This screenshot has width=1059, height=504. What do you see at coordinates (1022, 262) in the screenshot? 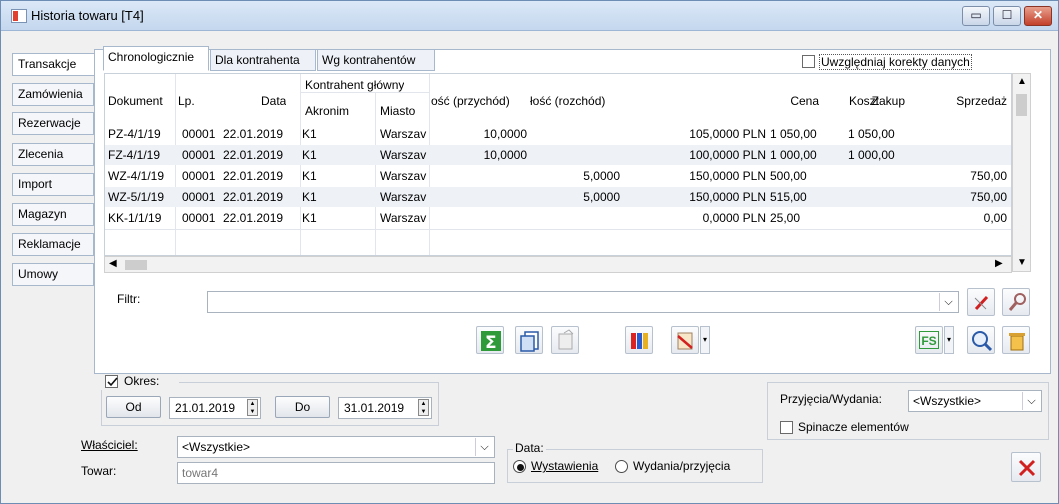
I see `scroll-down-icon: ▼` at bounding box center [1022, 262].